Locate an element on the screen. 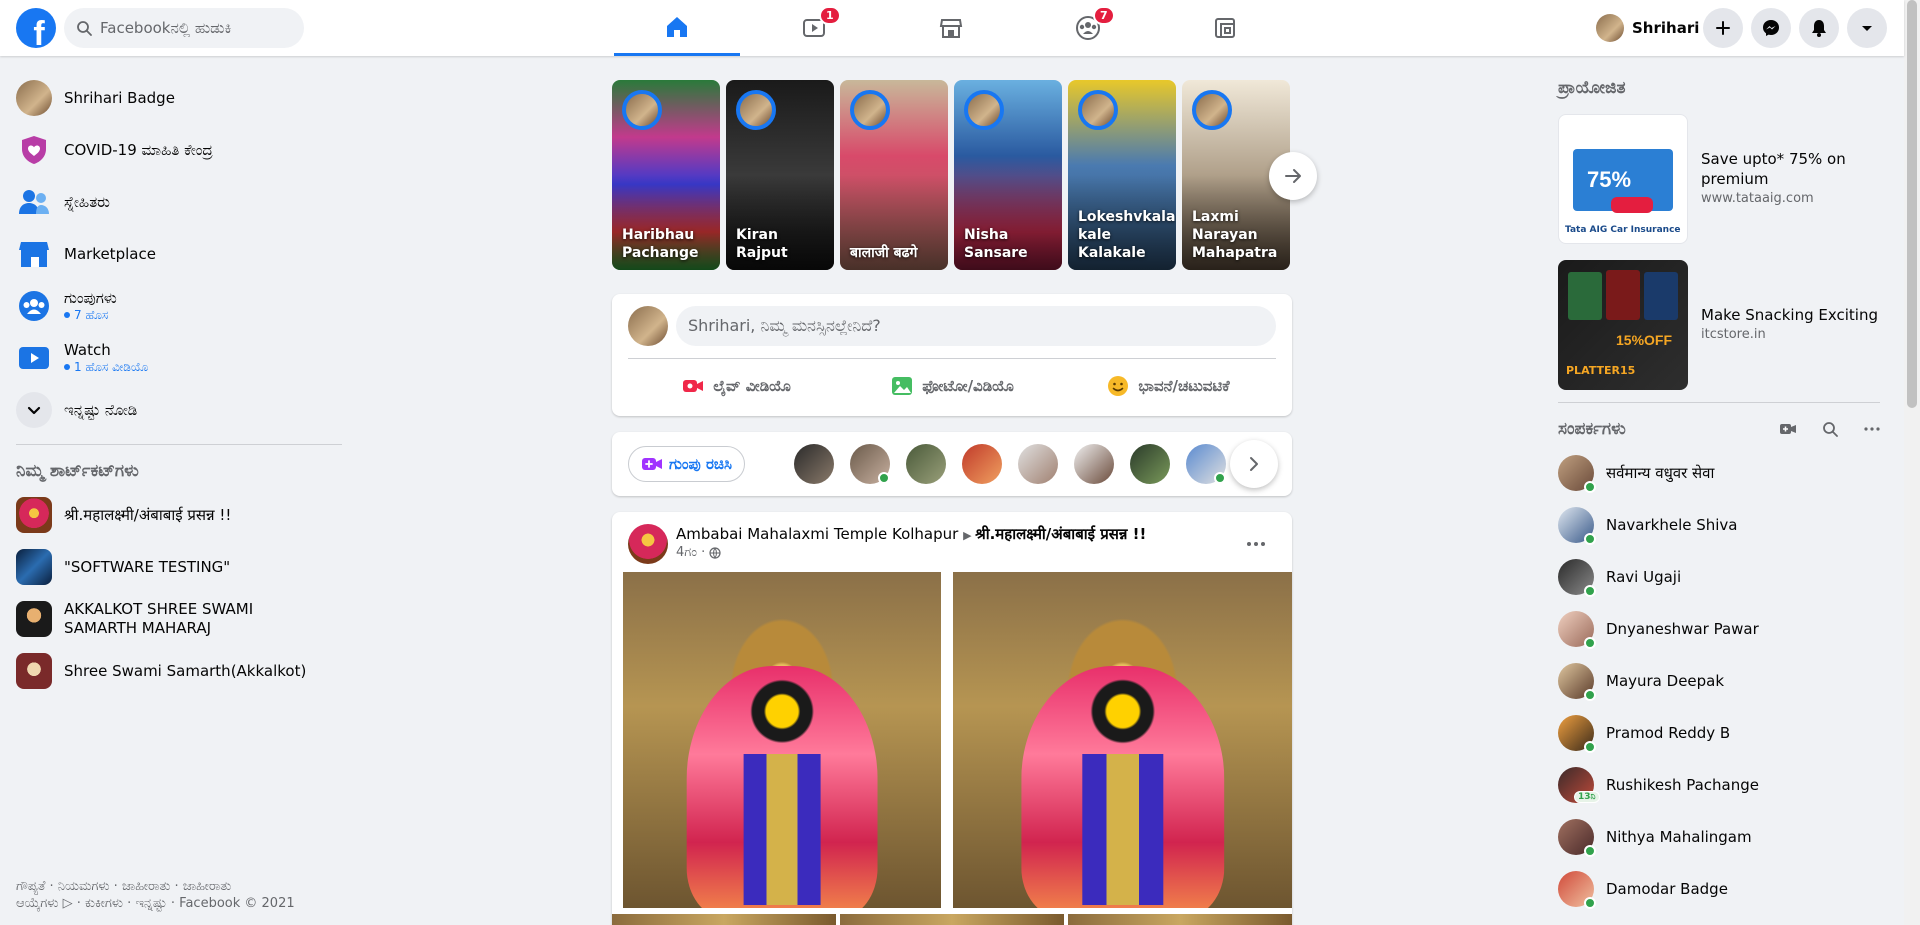 The image size is (1920, 925). notifications-button is located at coordinates (1819, 28).